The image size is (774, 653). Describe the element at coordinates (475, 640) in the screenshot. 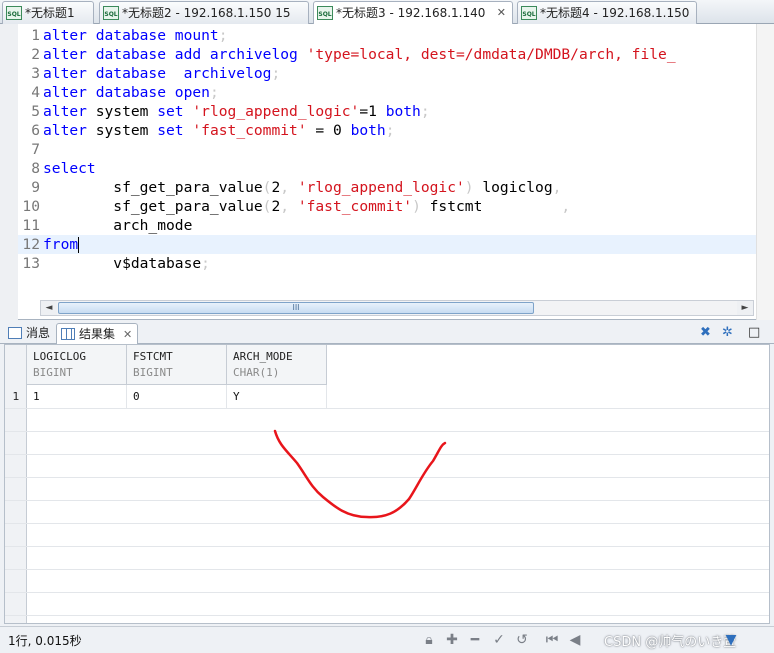

I see `delete-row-icon: ━` at that location.